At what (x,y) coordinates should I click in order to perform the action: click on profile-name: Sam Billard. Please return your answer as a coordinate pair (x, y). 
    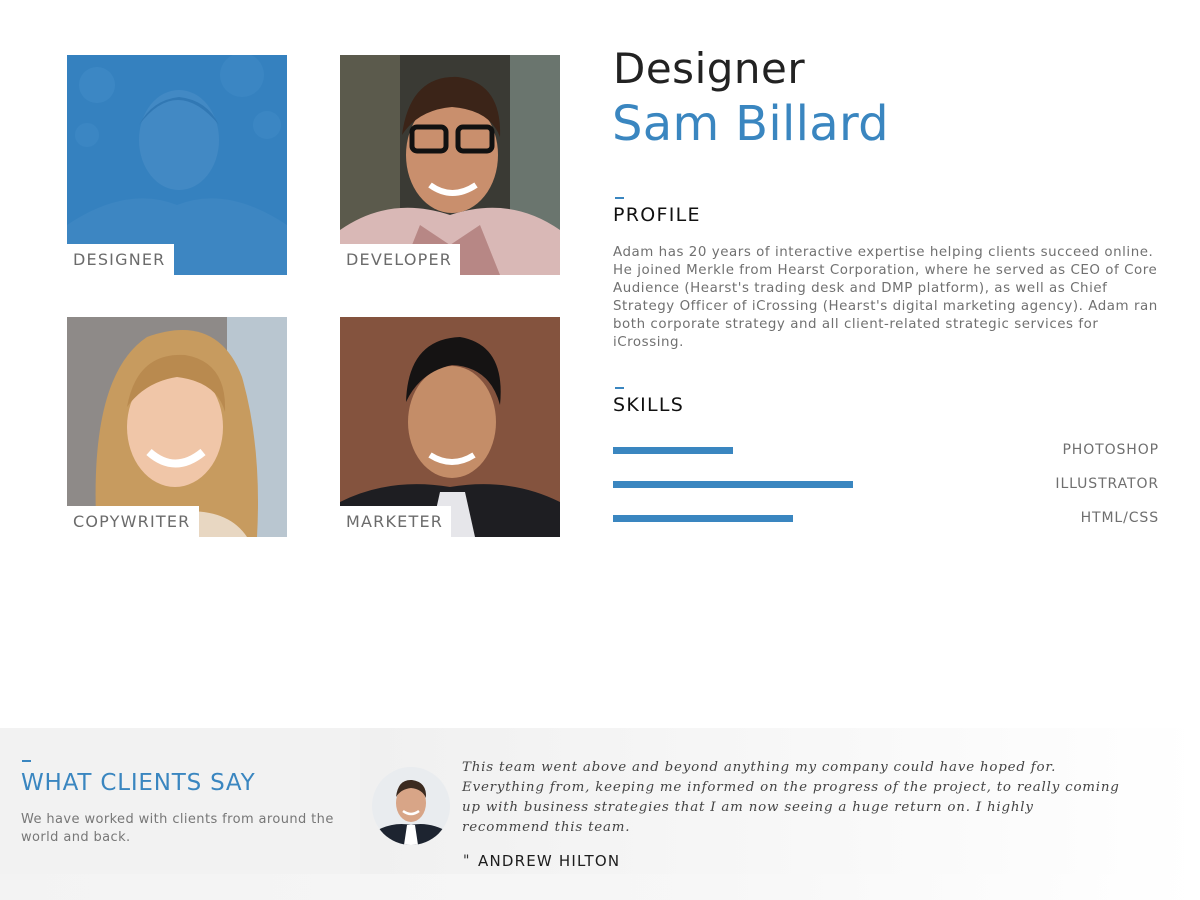
    Looking at the image, I should click on (750, 124).